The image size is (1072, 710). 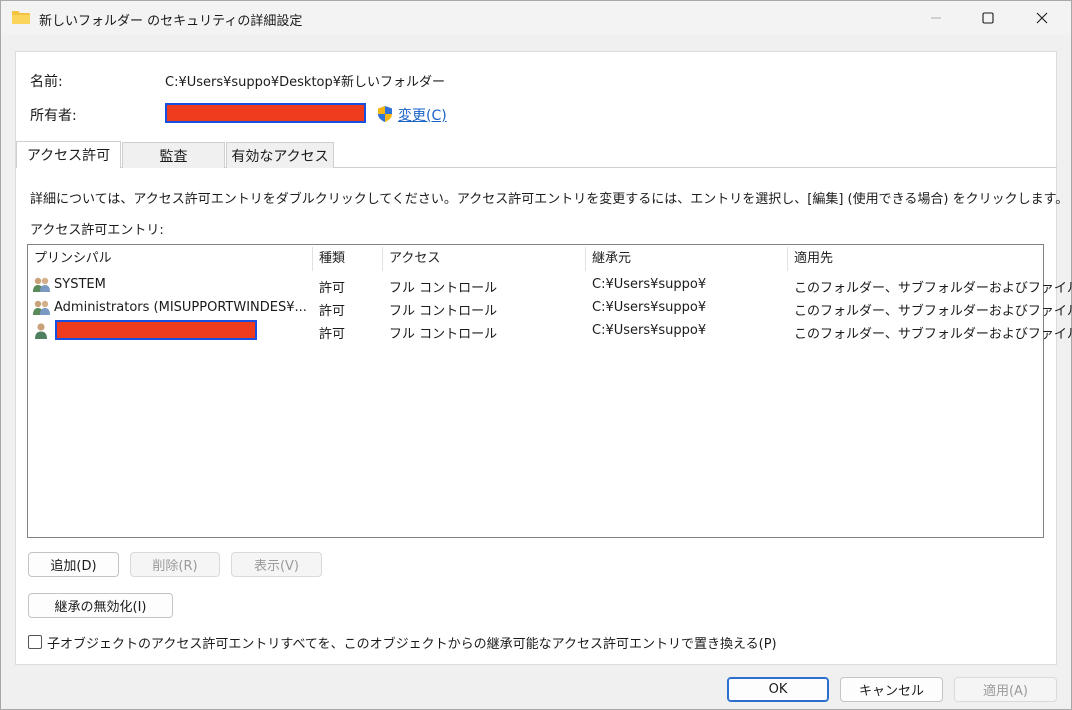 I want to click on column-inherited-from: 継承元, so click(x=608, y=258).